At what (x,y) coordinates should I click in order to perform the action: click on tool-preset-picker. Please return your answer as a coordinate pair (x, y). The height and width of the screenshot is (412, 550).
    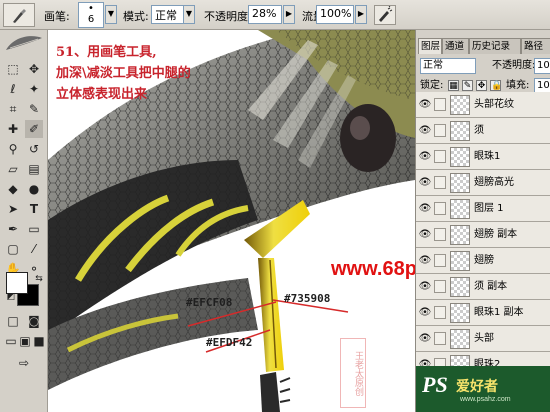
    Looking at the image, I should click on (19, 15).